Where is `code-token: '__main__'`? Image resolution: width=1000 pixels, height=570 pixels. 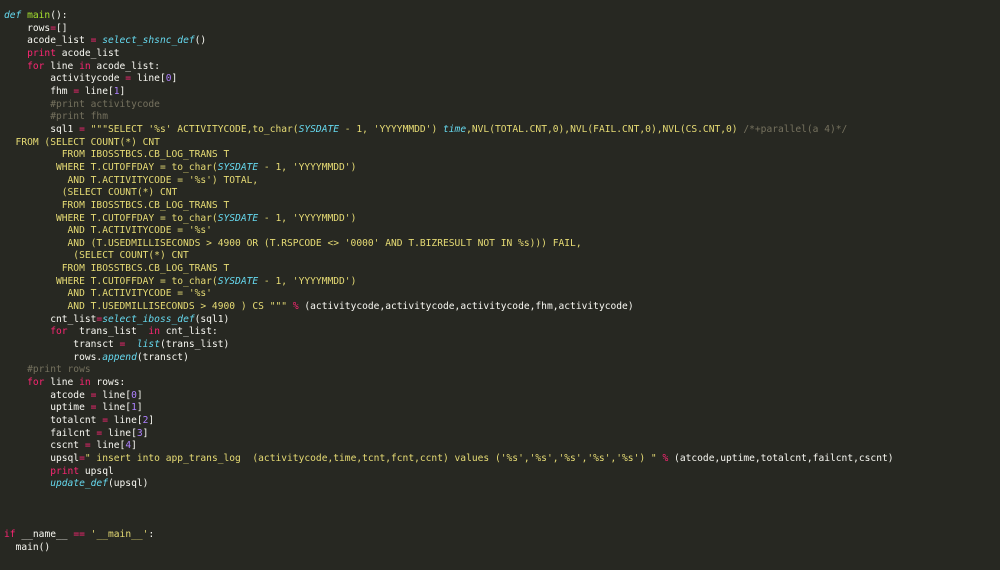 code-token: '__main__' is located at coordinates (119, 534).